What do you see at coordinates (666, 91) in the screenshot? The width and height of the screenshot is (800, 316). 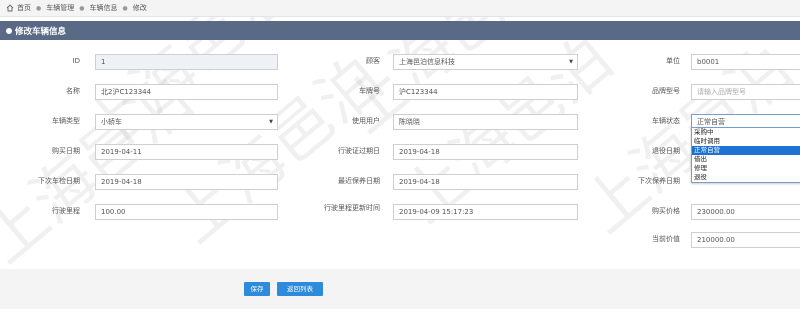 I see `brand-model-label: 品牌型号` at bounding box center [666, 91].